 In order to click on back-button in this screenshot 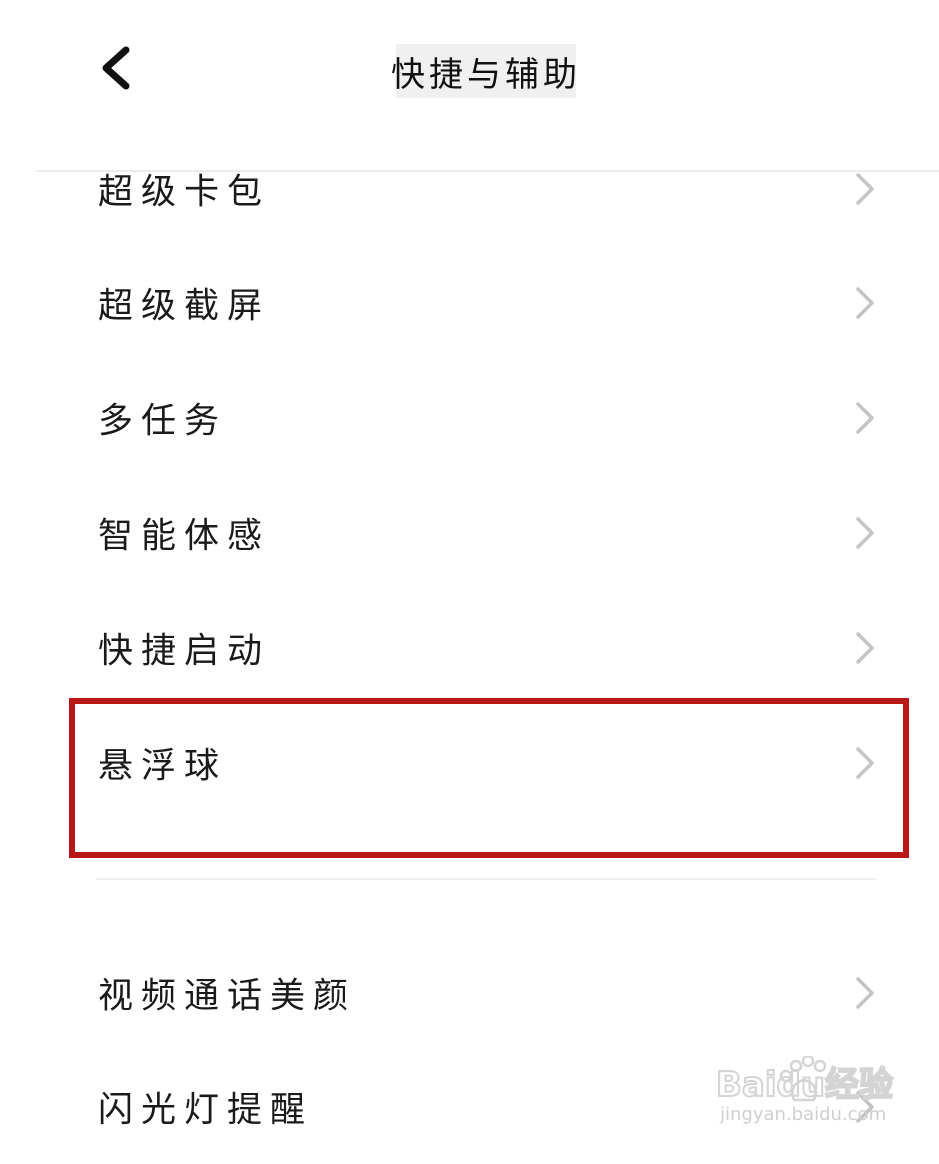, I will do `click(116, 68)`.